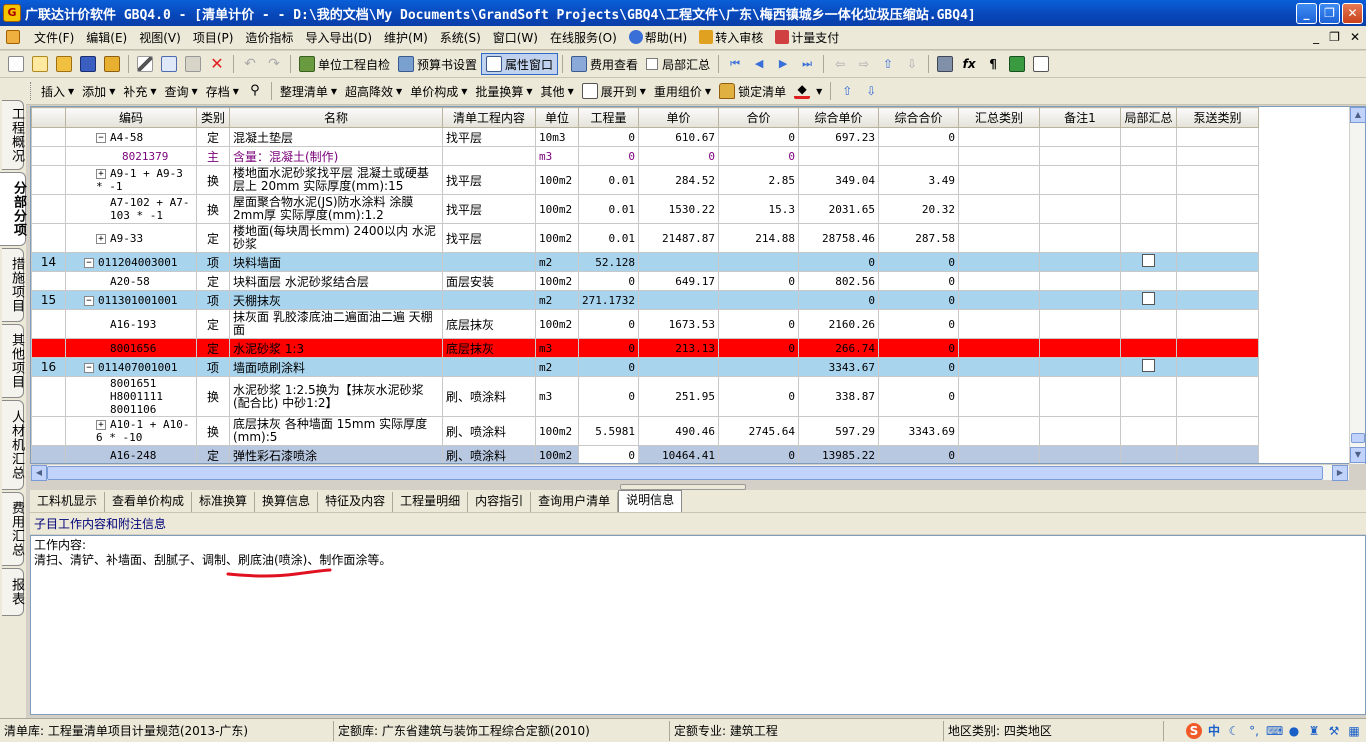 The image size is (1366, 742). Describe the element at coordinates (645, 137) in the screenshot. I see `table-row: − A4-58 定混凝土垫层 找平层 10m3 0 610.67 0 697.23 0` at that location.